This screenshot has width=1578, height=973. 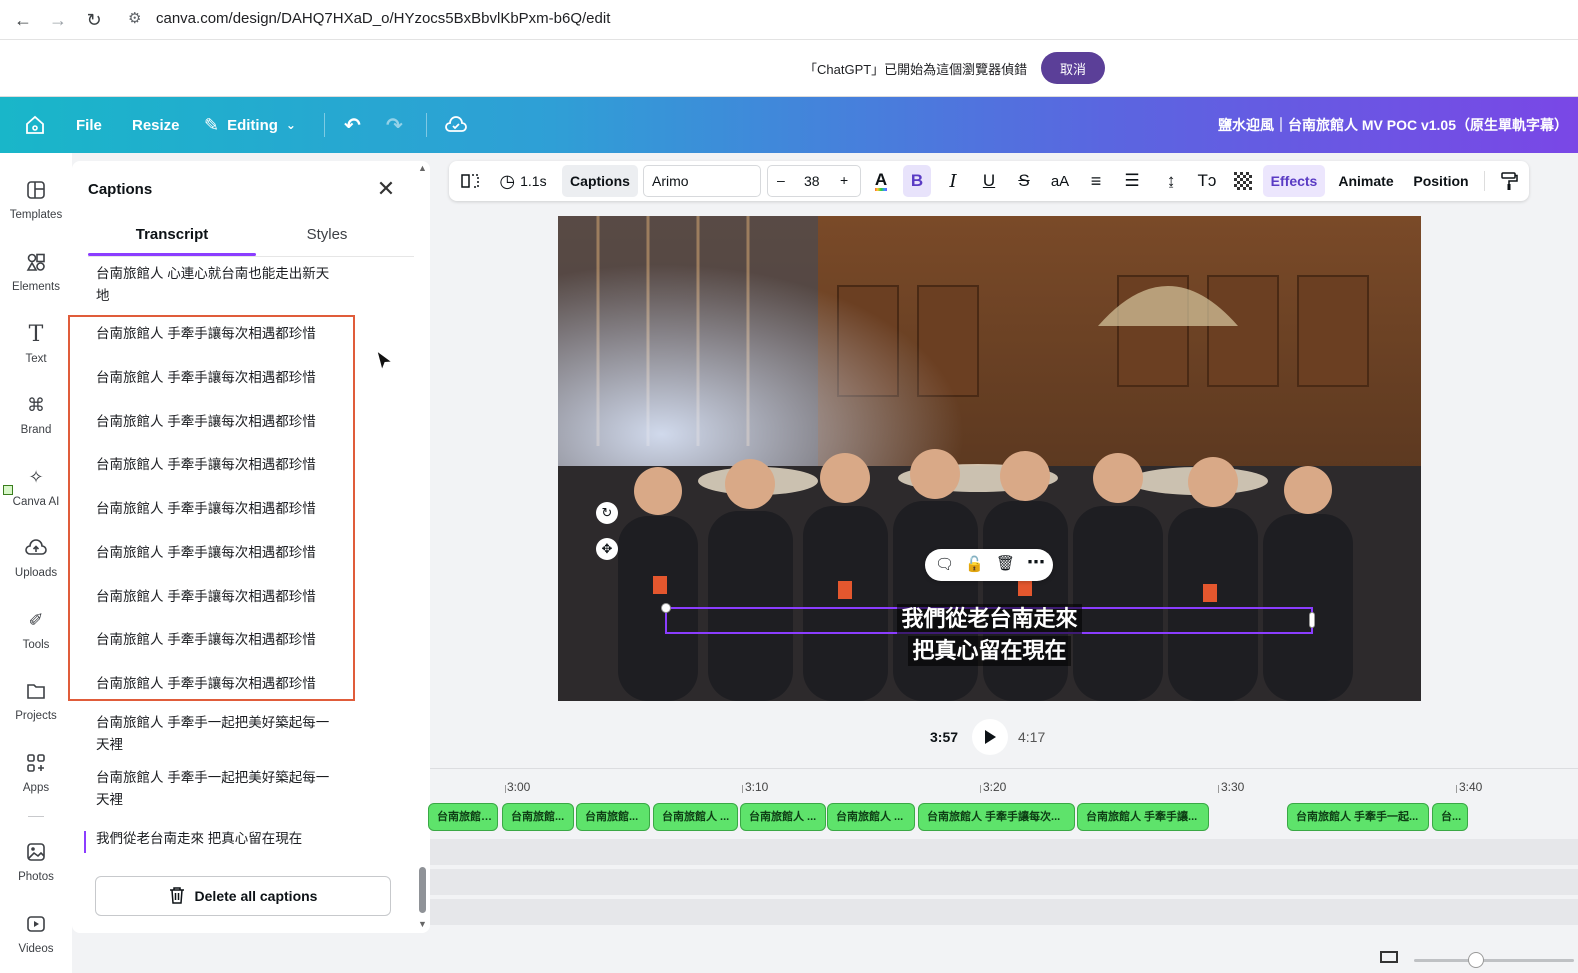 I want to click on spacing-icon: ↨, so click(x=1171, y=181).